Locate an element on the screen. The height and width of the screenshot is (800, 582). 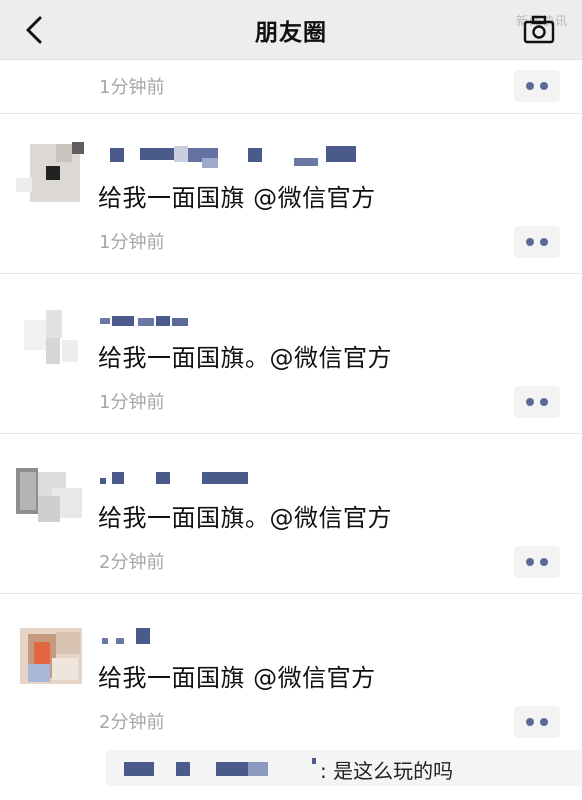
page-title: 朋友圈 is located at coordinates (291, 33).